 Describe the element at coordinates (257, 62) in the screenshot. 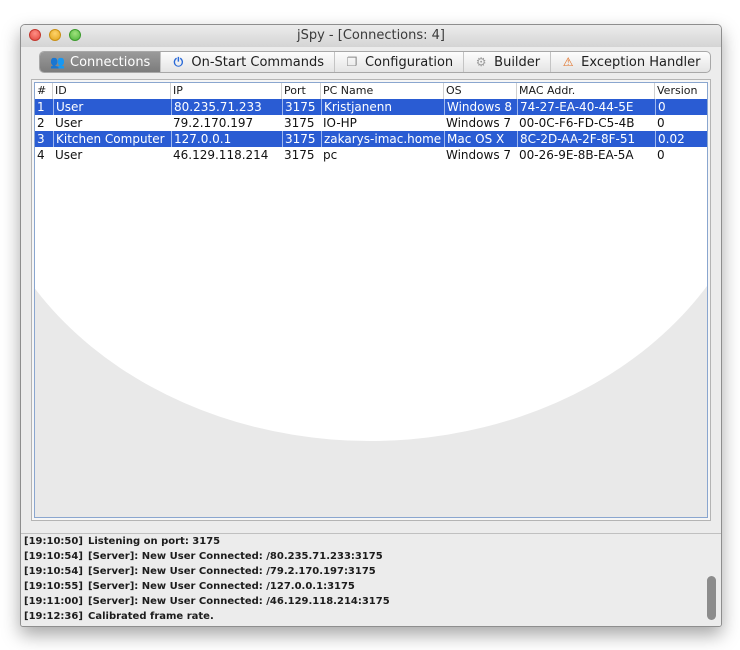

I see `tab-label: On-Start Commands` at that location.